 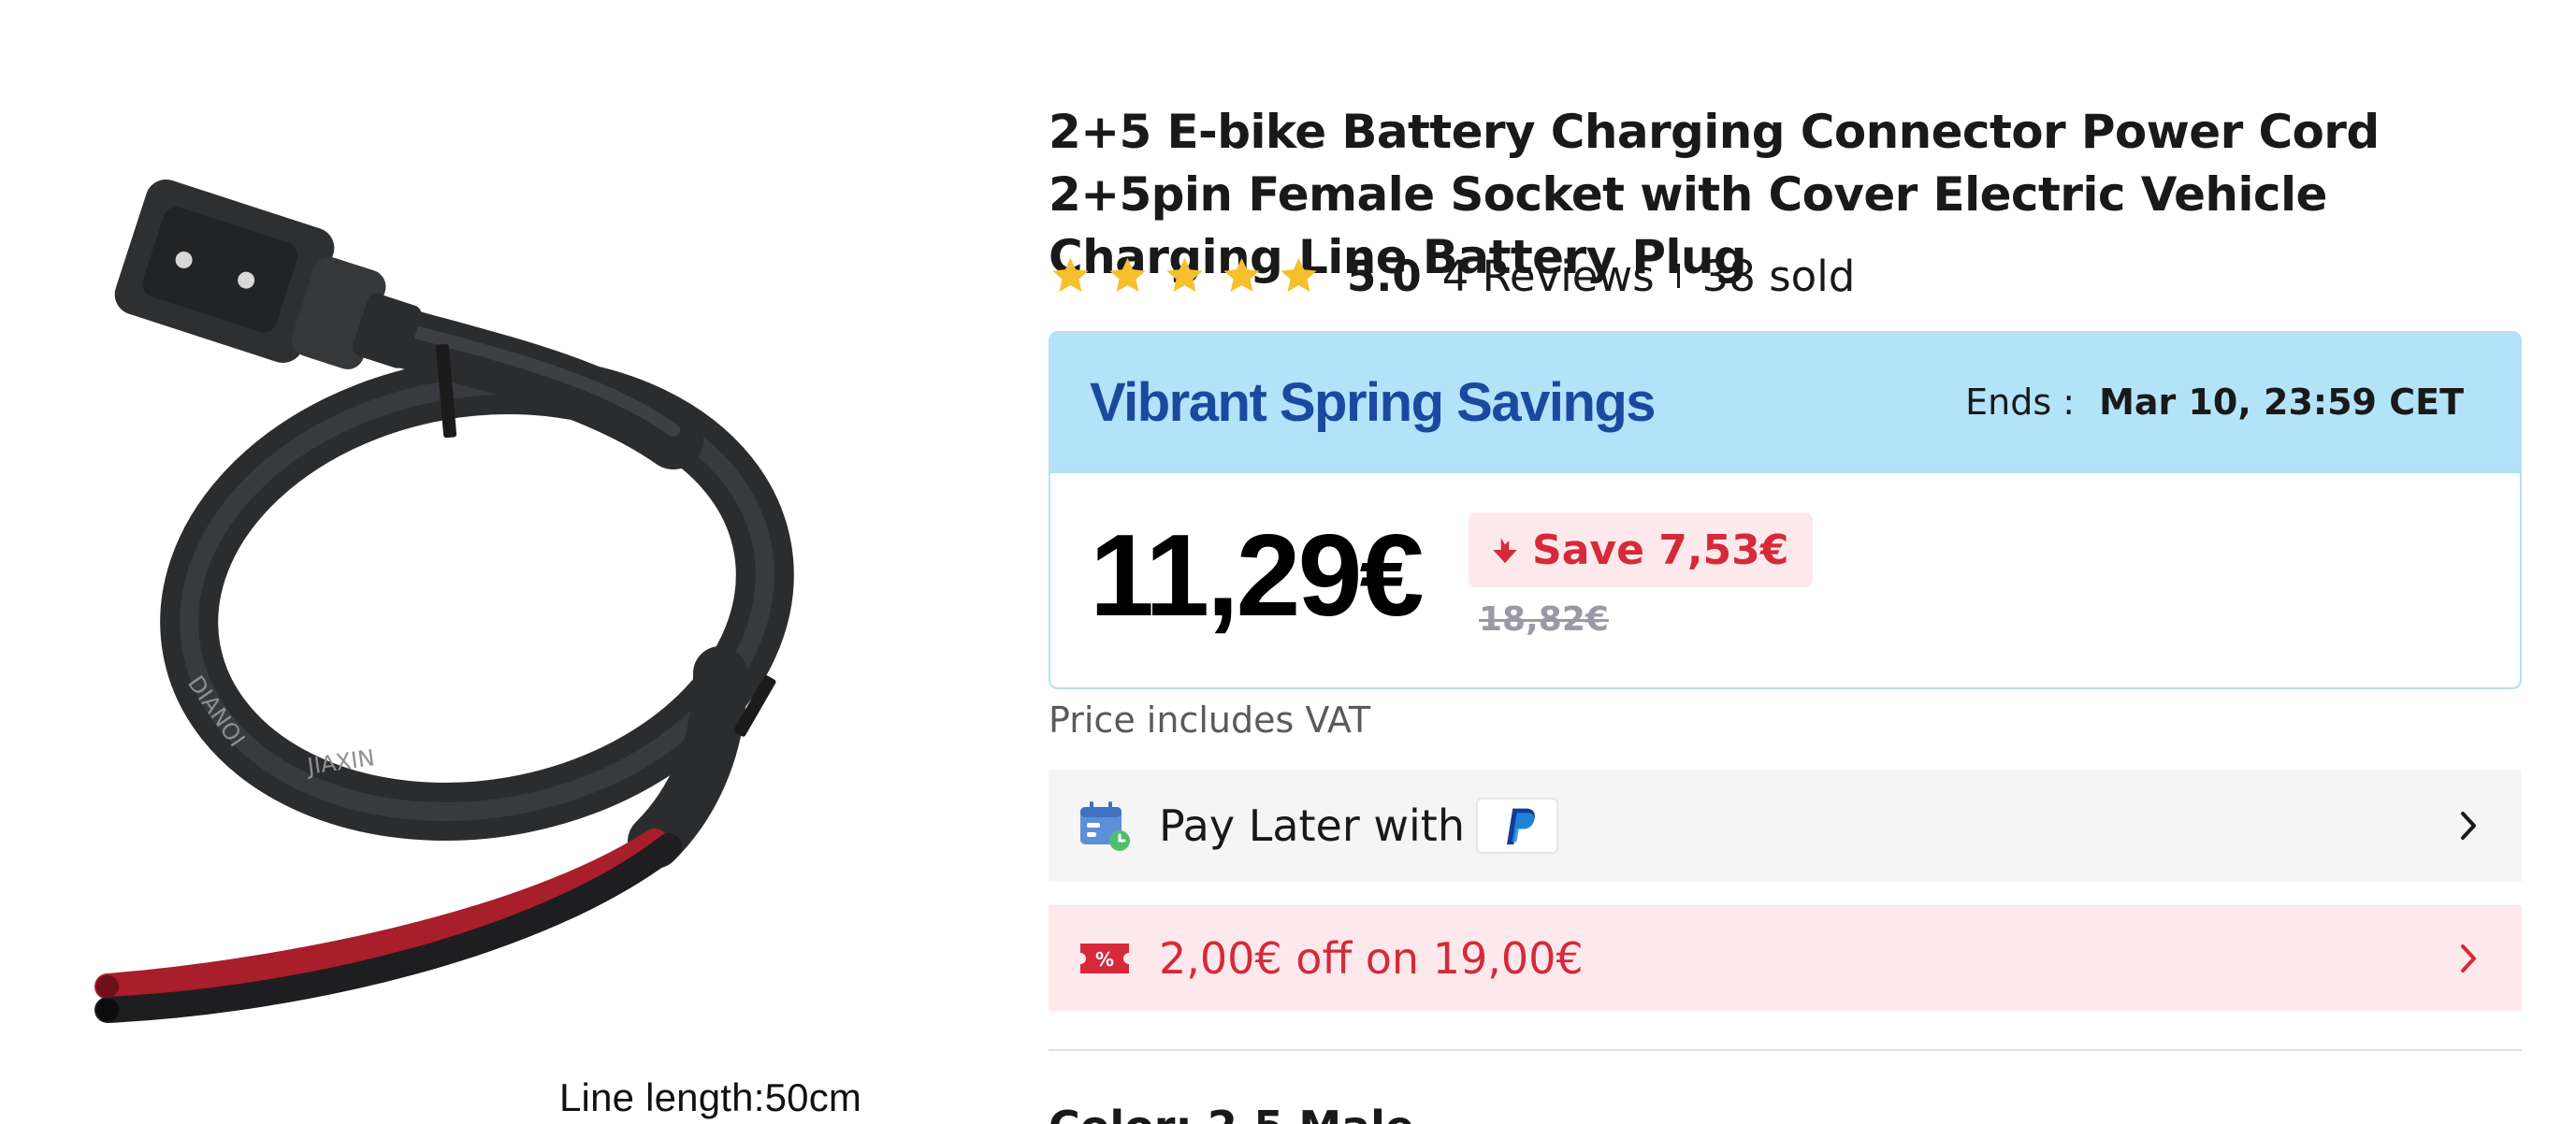 I want to click on save-badge: Save 7,53€, so click(x=1641, y=549).